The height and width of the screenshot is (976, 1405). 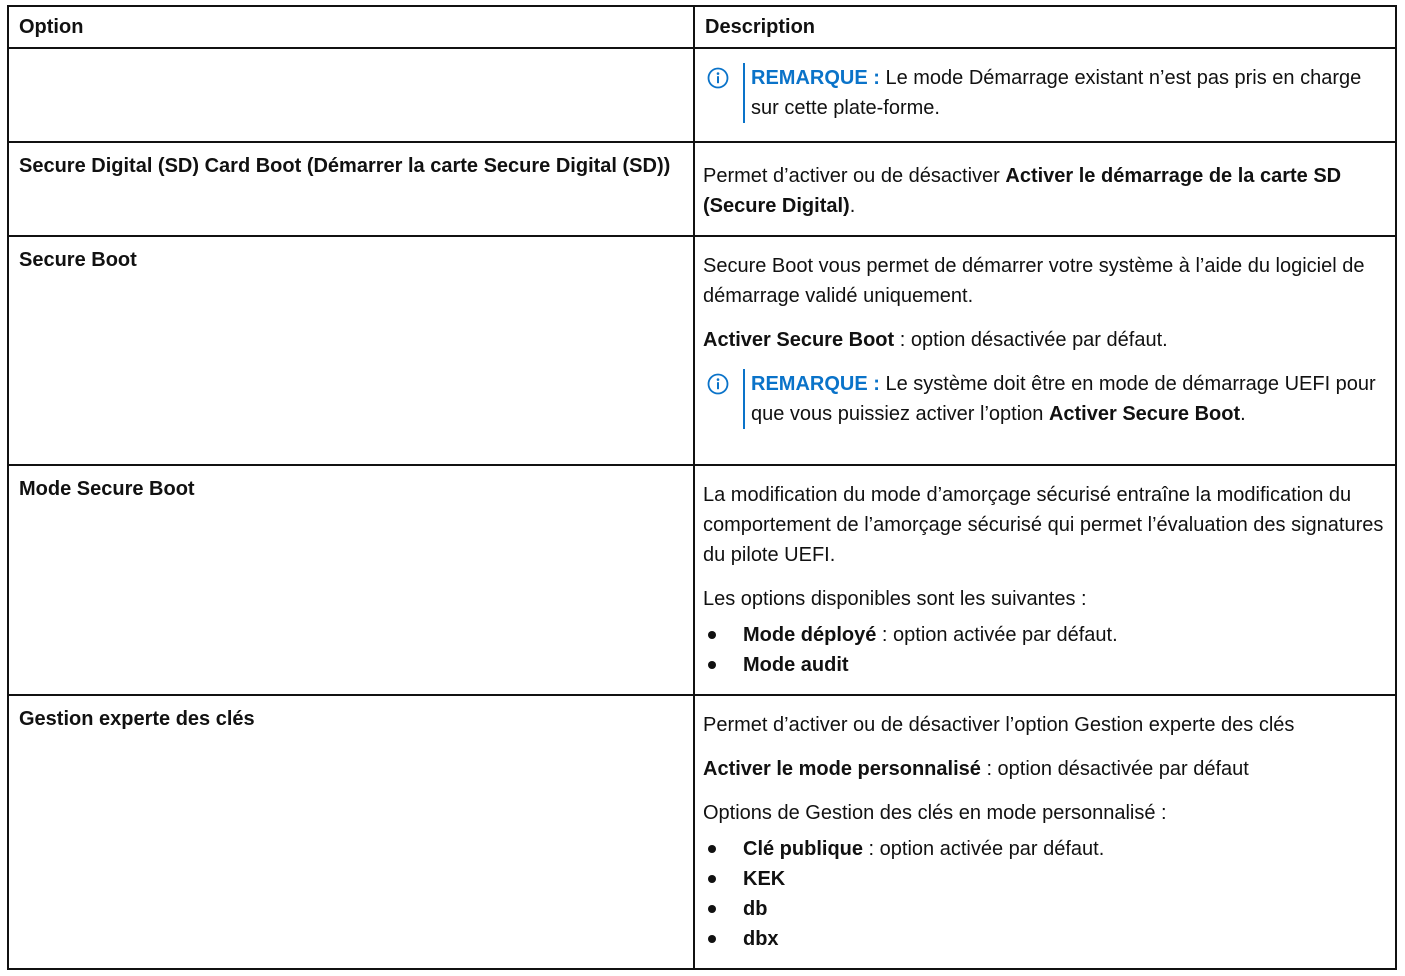 I want to click on header-description: Description, so click(x=1045, y=27).